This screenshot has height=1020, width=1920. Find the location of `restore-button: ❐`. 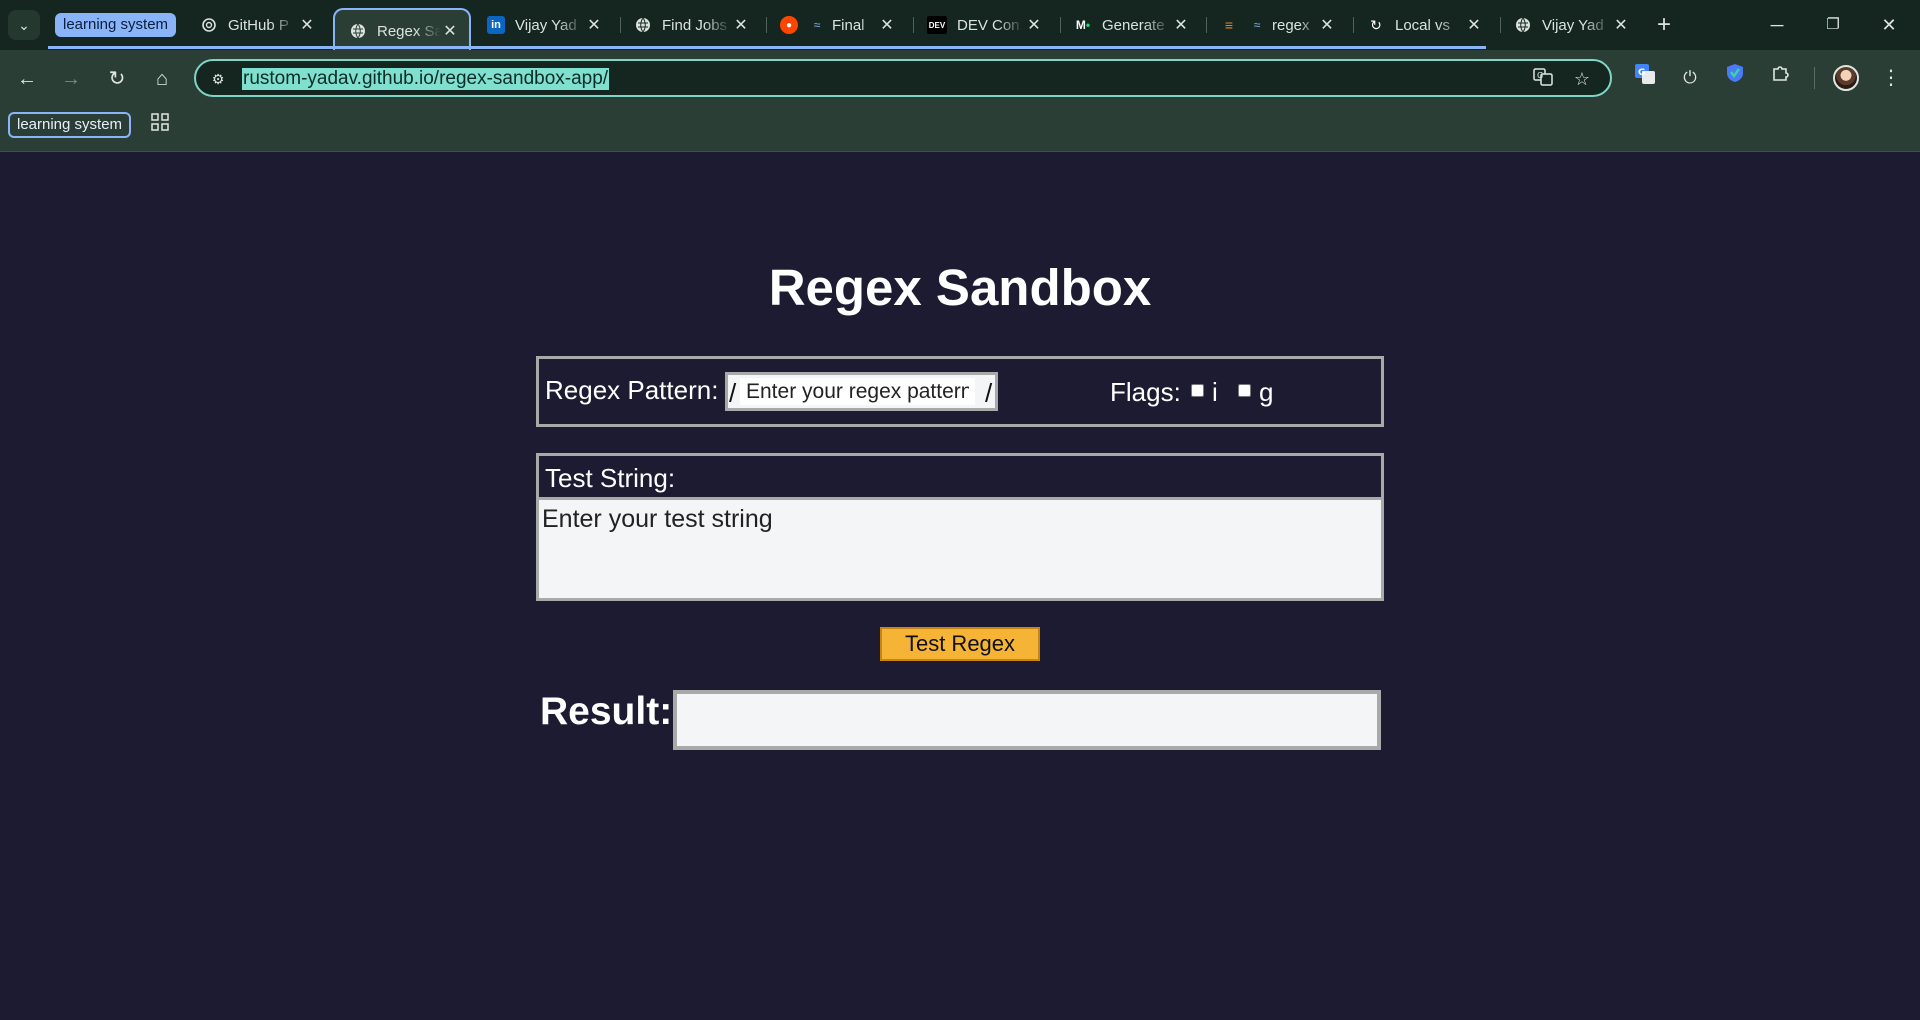

restore-button: ❐ is located at coordinates (1833, 25).